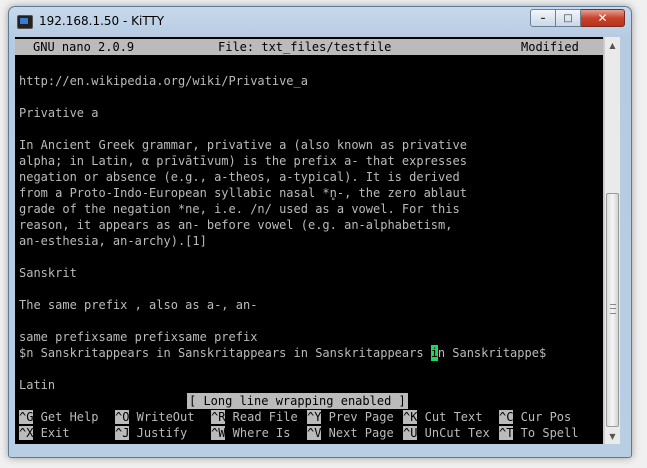  Describe the element at coordinates (122, 417) in the screenshot. I see `shortcut-key: ^O` at that location.